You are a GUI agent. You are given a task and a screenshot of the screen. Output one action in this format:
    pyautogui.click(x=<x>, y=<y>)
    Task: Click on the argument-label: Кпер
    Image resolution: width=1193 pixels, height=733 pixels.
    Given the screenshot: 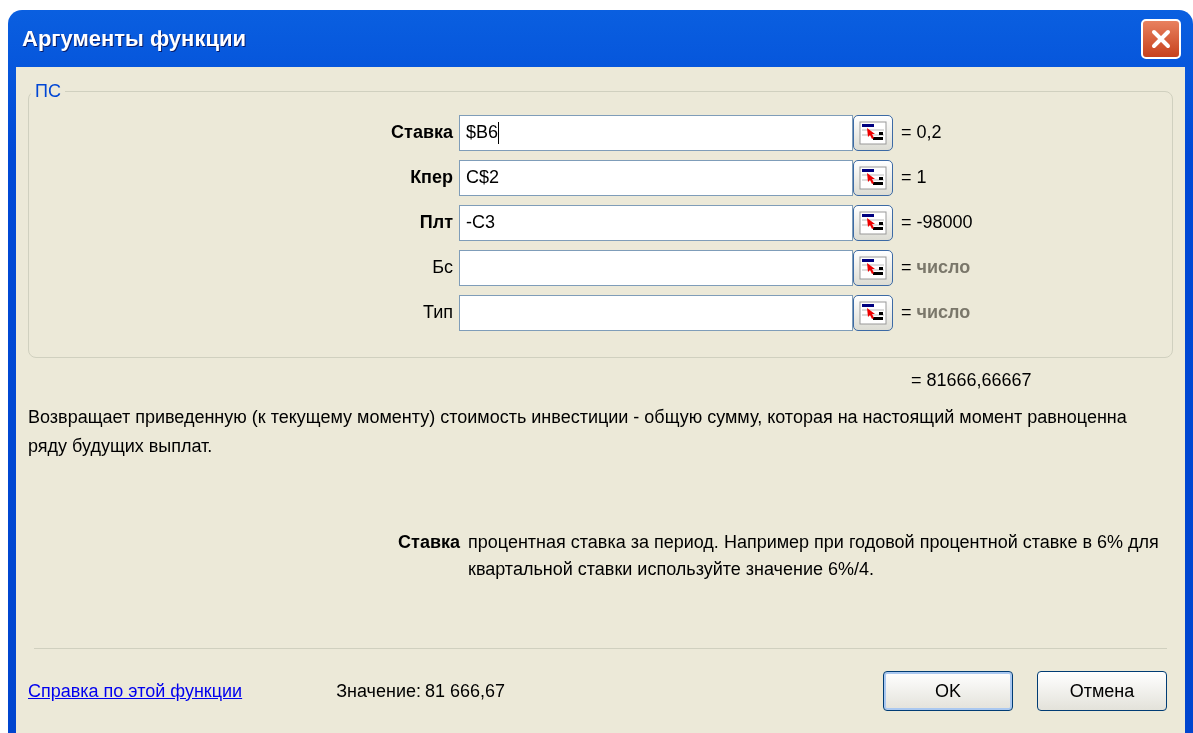 What is the action you would take?
    pyautogui.click(x=431, y=177)
    